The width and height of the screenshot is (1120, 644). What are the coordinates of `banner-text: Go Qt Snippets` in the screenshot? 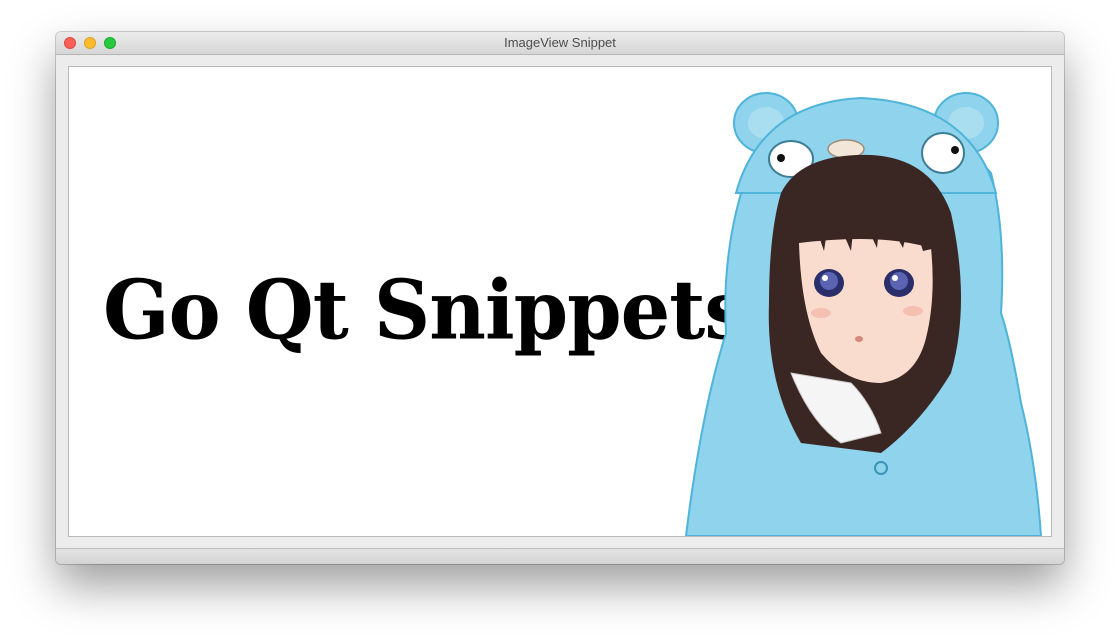 It's located at (425, 311).